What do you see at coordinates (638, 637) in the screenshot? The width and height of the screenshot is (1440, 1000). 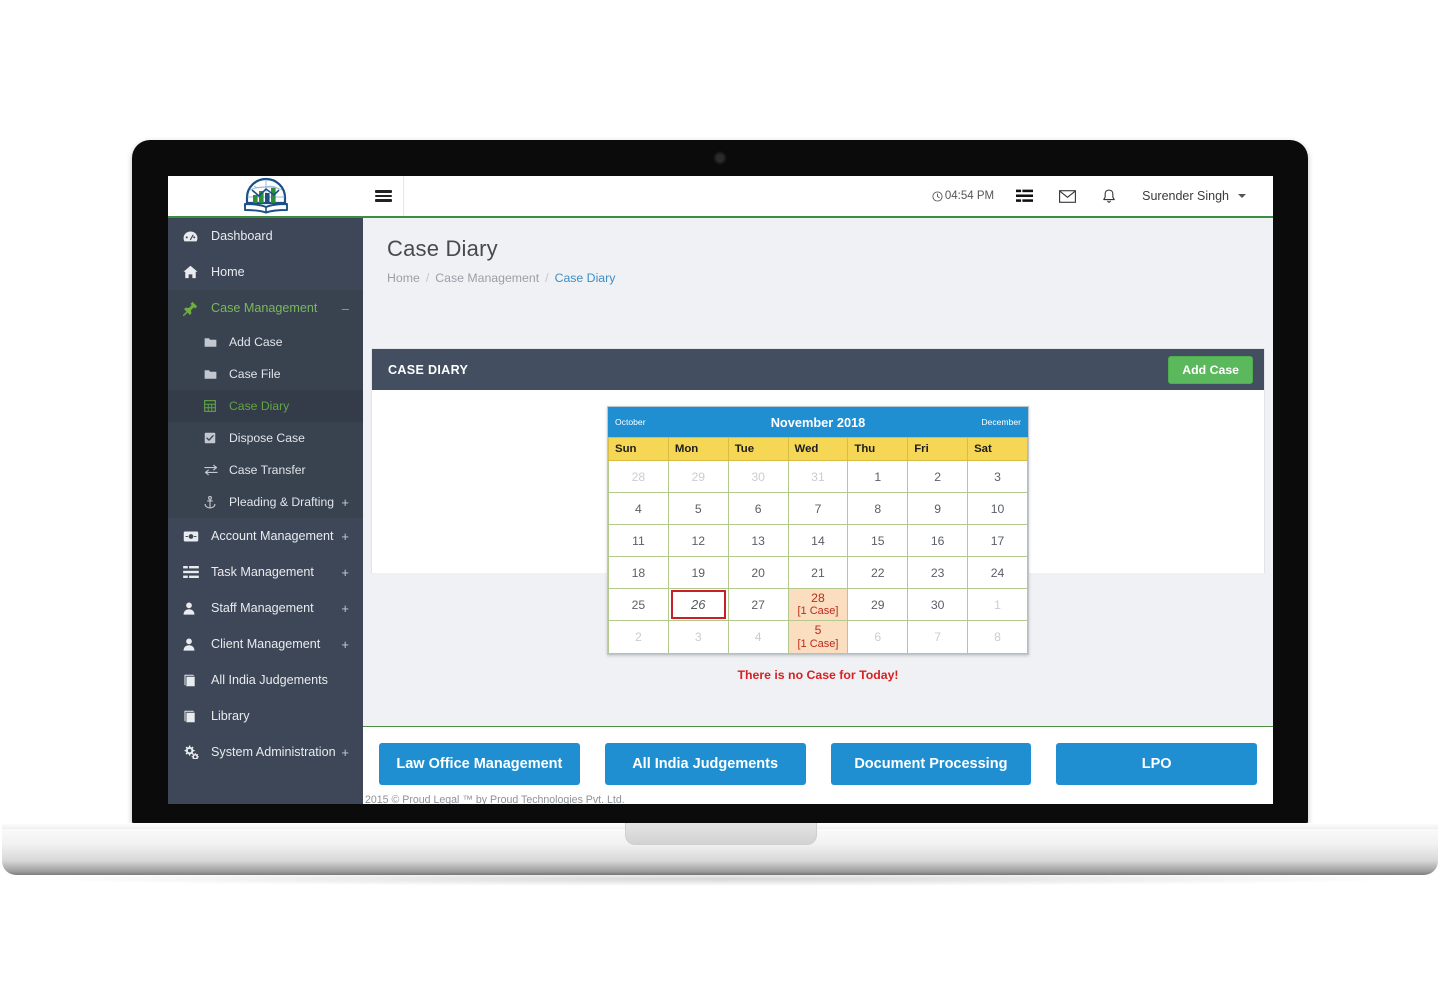 I see `calendar-day-cell-outside: 2` at bounding box center [638, 637].